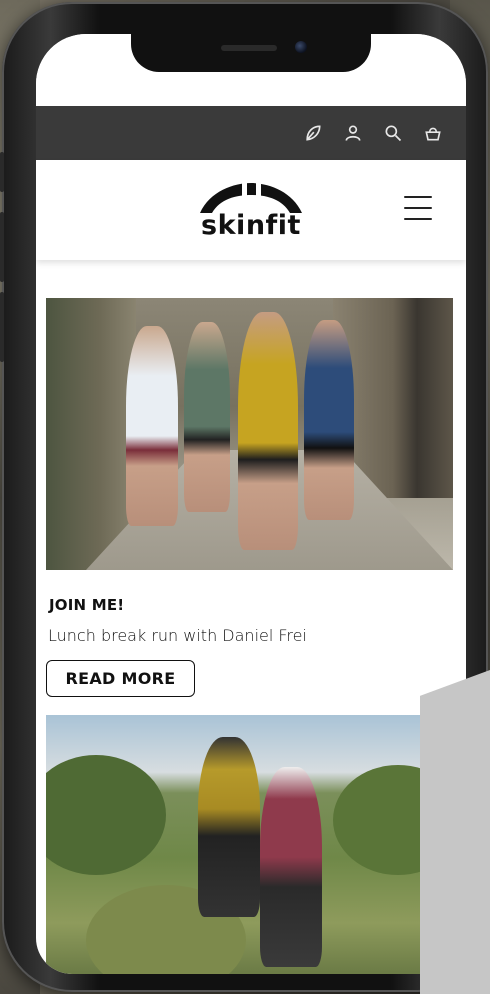  What do you see at coordinates (87, 605) in the screenshot?
I see `post-title: JOIN ME!` at bounding box center [87, 605].